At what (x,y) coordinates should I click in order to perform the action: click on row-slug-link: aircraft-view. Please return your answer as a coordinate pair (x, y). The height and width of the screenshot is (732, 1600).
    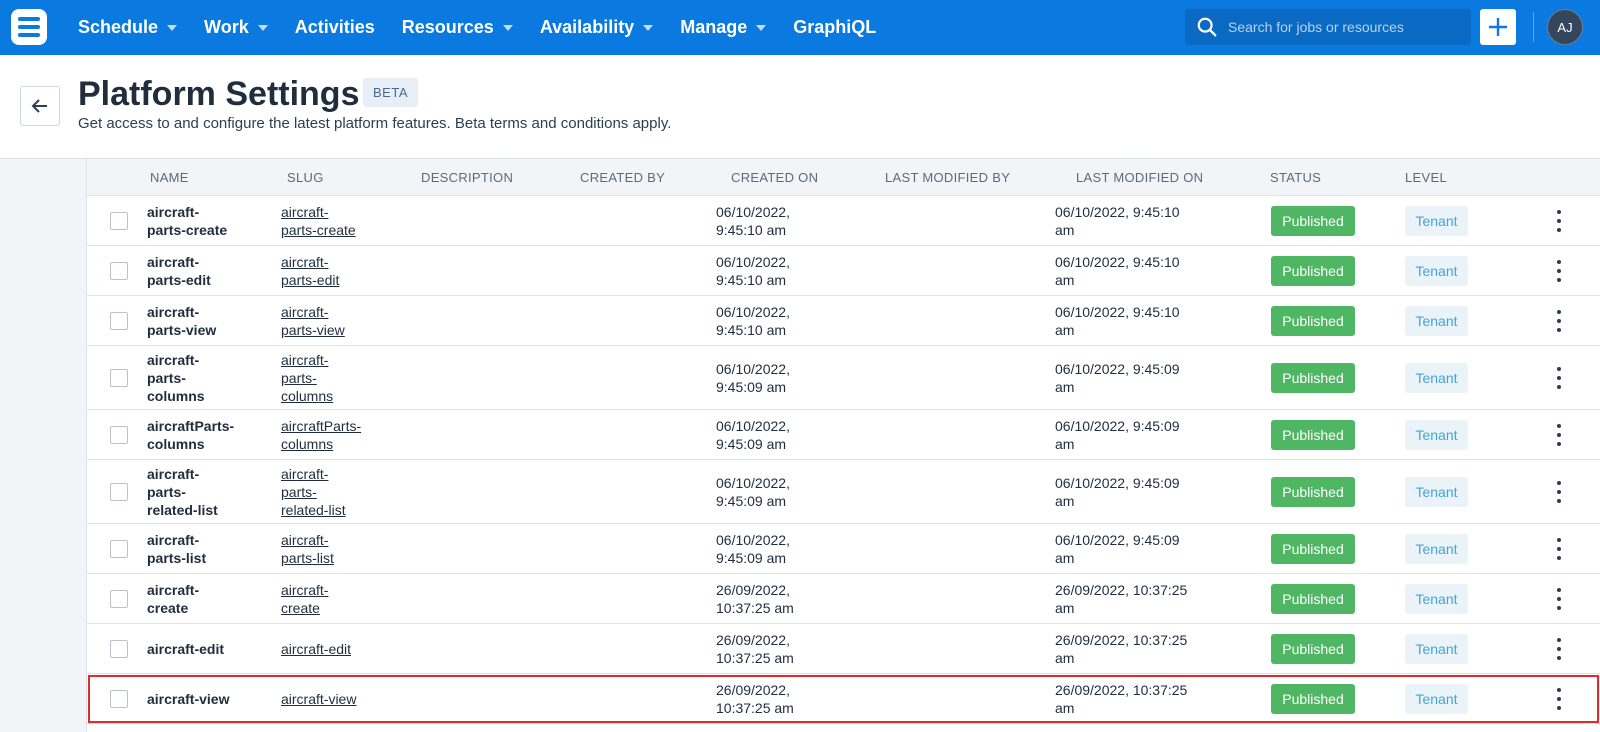
    Looking at the image, I should click on (318, 699).